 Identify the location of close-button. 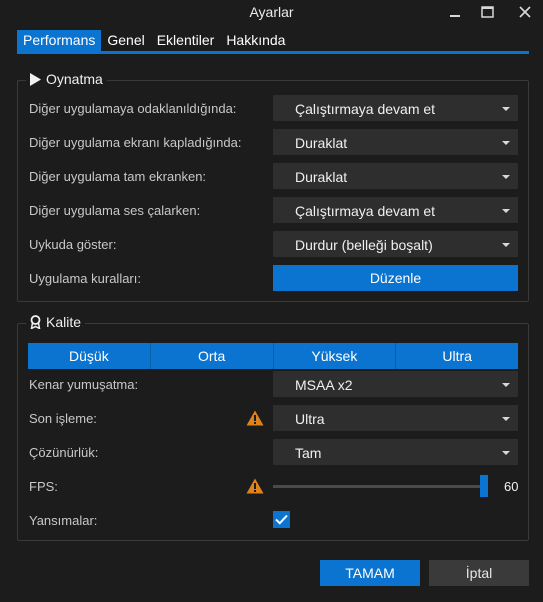
(525, 12).